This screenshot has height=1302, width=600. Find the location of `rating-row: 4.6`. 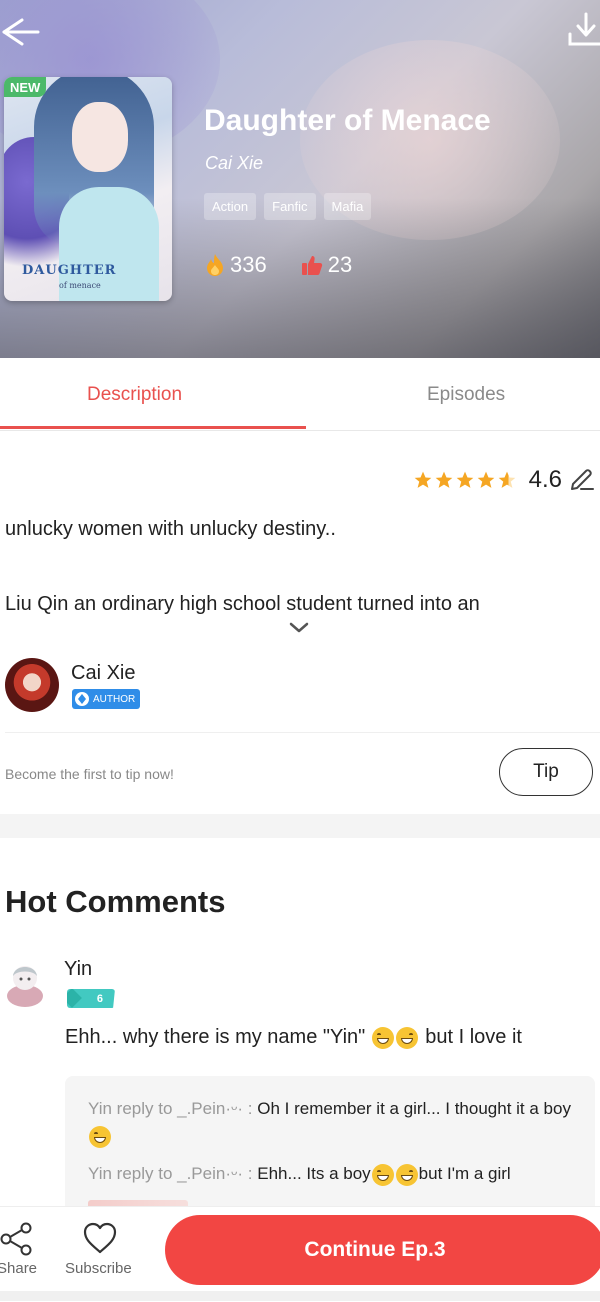

rating-row: 4.6 is located at coordinates (503, 480).